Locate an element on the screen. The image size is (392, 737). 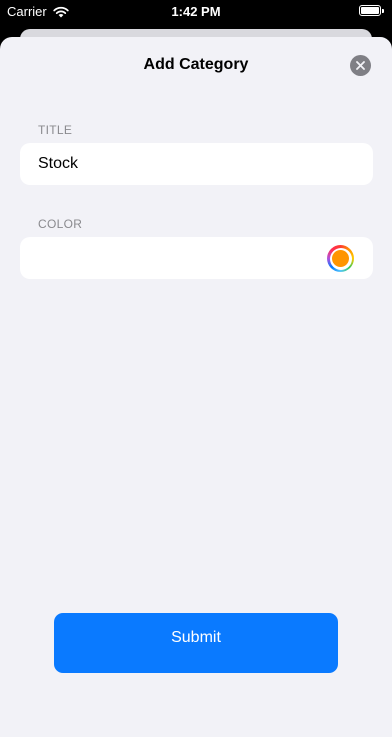
battery-icon is located at coordinates (370, 10).